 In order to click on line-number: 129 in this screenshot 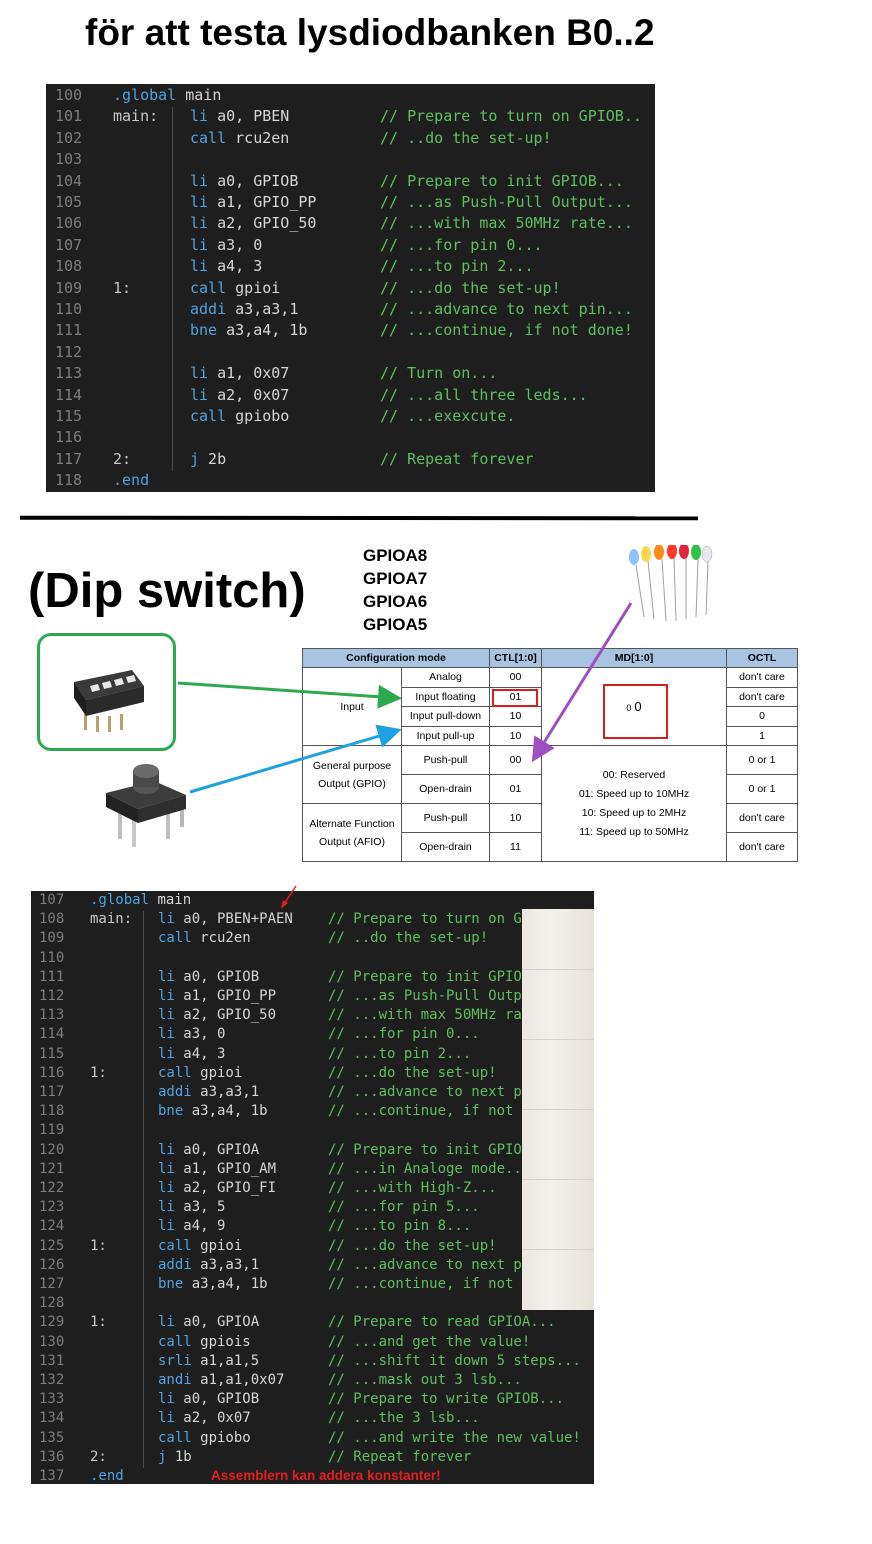, I will do `click(52, 1322)`.